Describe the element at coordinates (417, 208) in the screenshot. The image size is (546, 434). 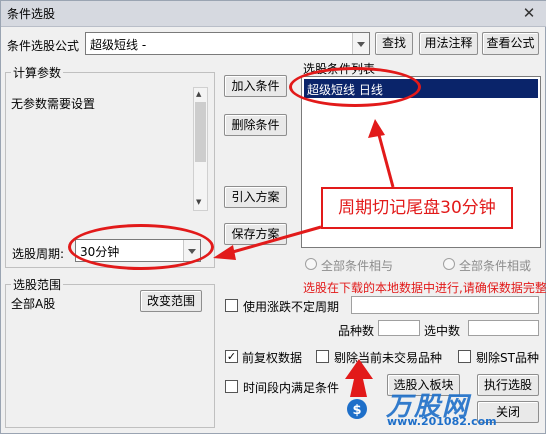
I see `period-callout: 周期切记尾盘30分钟` at that location.